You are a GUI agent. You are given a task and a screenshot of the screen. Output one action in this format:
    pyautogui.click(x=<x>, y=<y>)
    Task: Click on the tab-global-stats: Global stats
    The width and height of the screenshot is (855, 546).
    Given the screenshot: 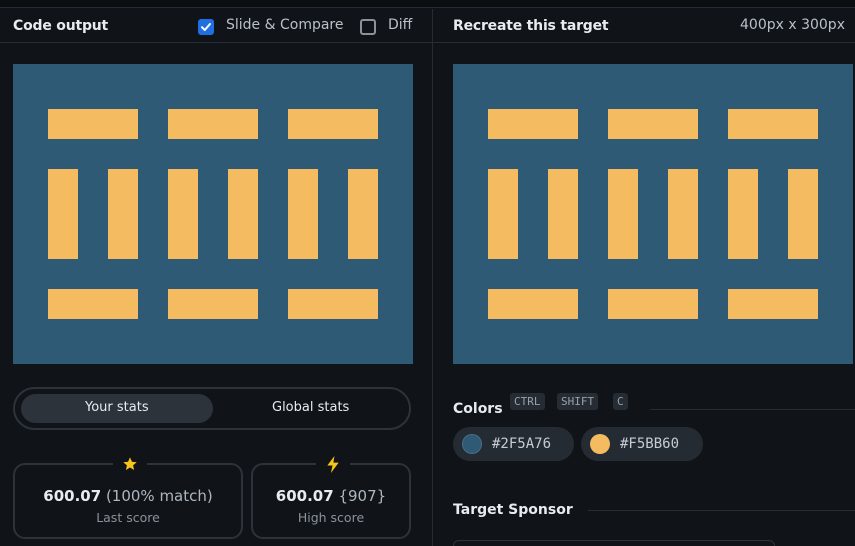 What is the action you would take?
    pyautogui.click(x=310, y=407)
    